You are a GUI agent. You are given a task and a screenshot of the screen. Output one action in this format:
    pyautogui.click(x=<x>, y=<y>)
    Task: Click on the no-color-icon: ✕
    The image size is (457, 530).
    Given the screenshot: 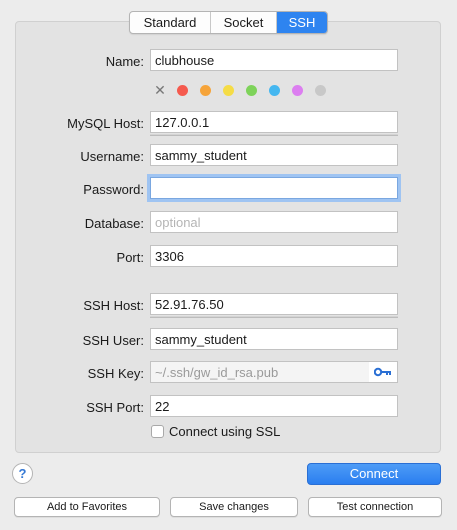 What is the action you would take?
    pyautogui.click(x=160, y=90)
    